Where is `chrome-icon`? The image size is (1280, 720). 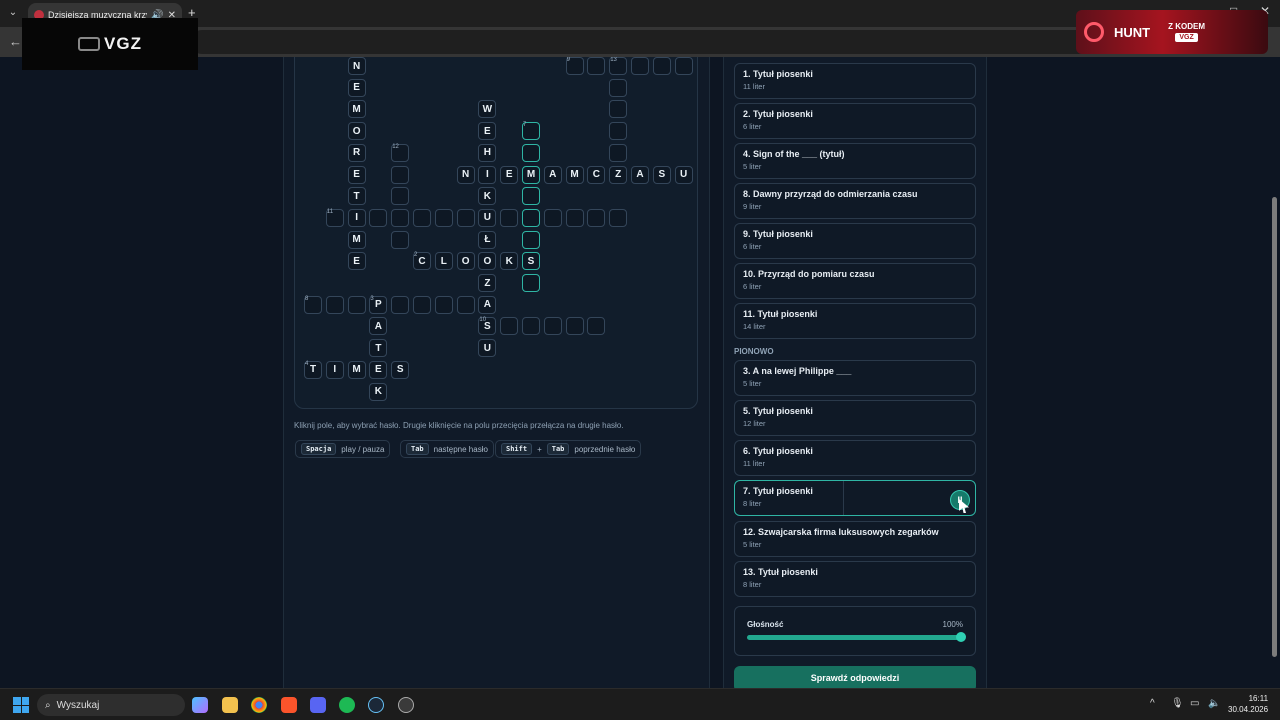
chrome-icon is located at coordinates (259, 705).